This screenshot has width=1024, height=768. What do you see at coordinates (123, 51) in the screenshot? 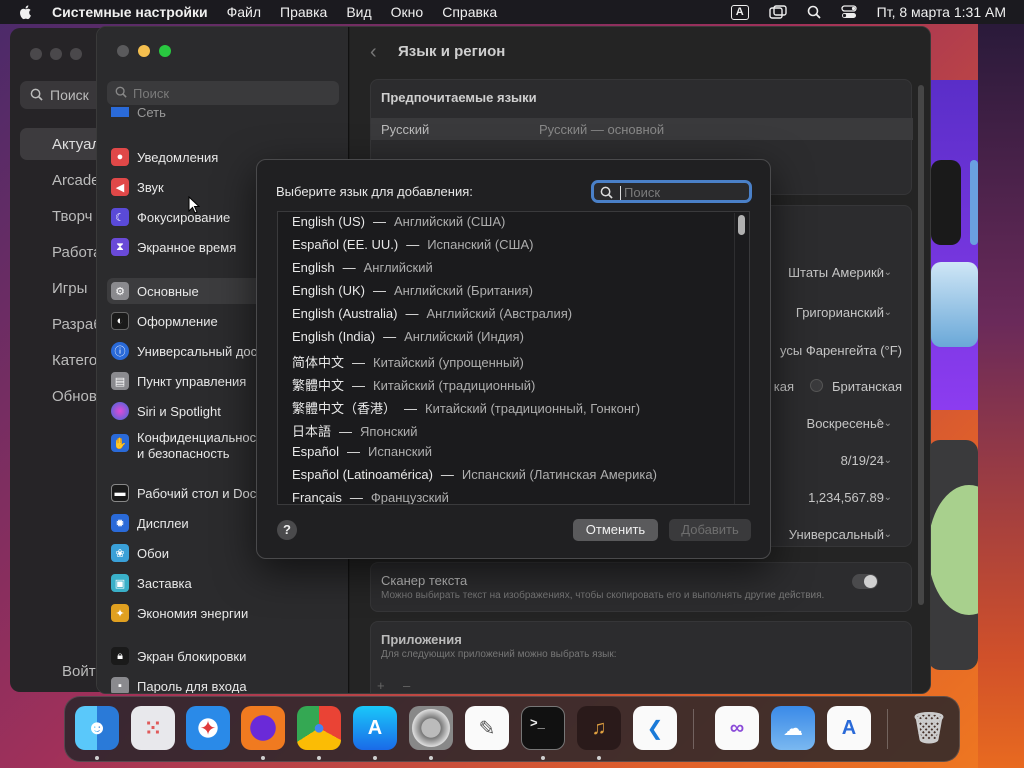
I see `close-button` at bounding box center [123, 51].